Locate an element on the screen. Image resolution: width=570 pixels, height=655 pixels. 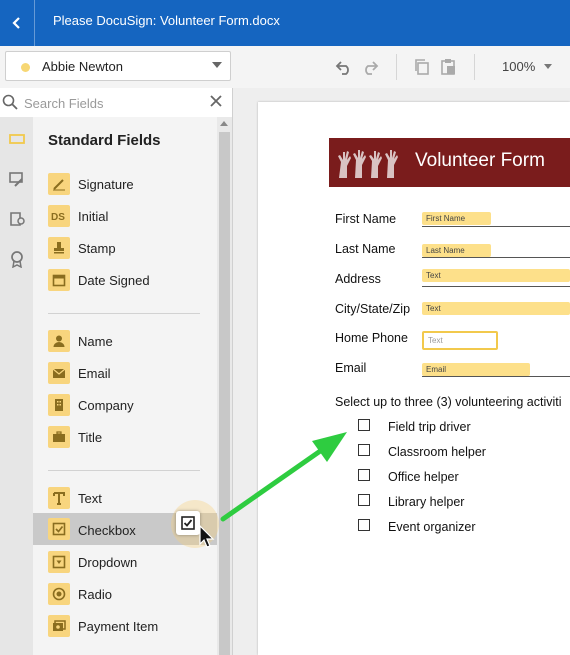
field-label: Email is located at coordinates (94, 373).